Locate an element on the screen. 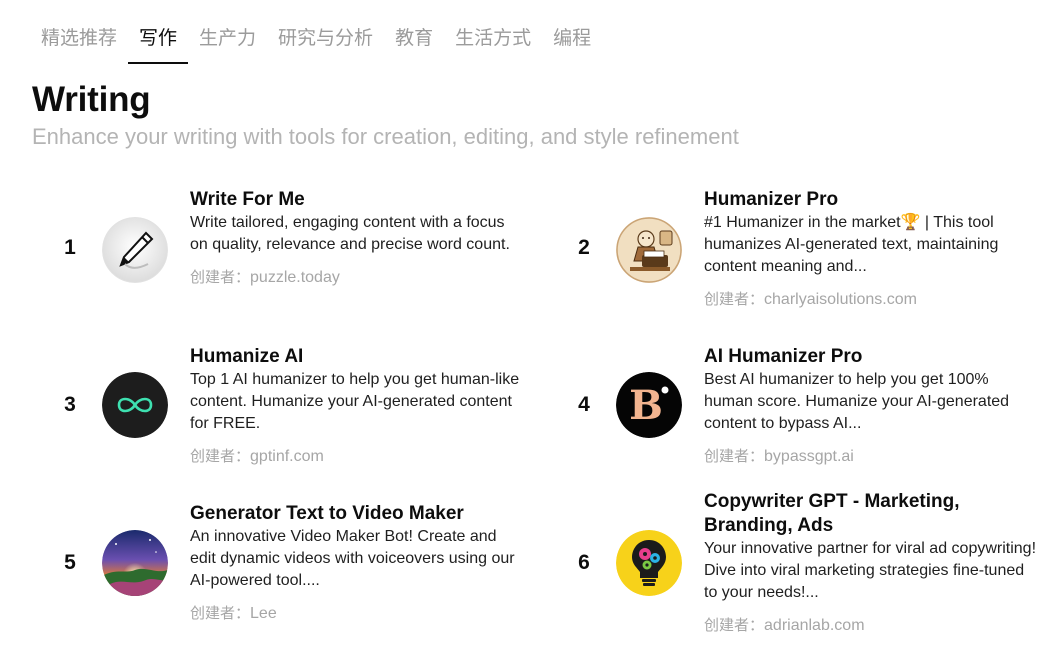  letter-b-icon: B is located at coordinates (649, 405).